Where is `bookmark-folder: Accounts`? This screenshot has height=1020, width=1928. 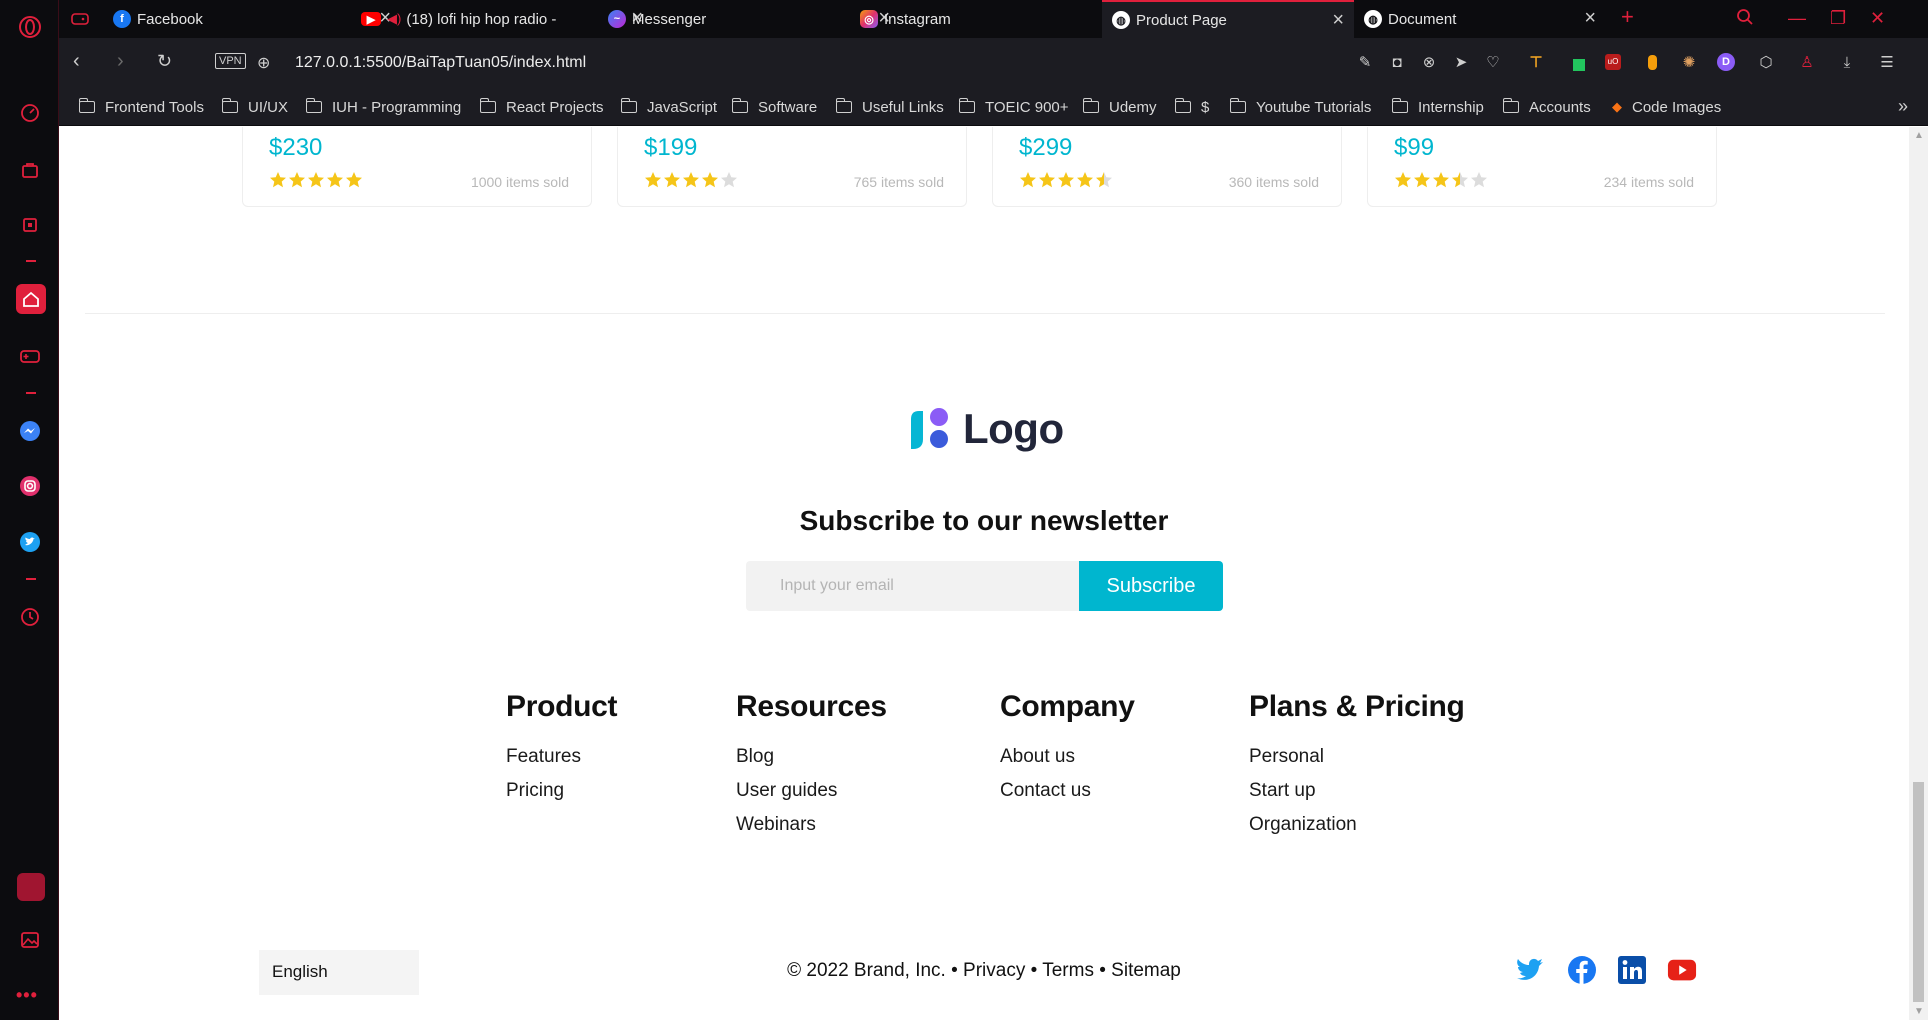
bookmark-folder: Accounts is located at coordinates (1547, 107).